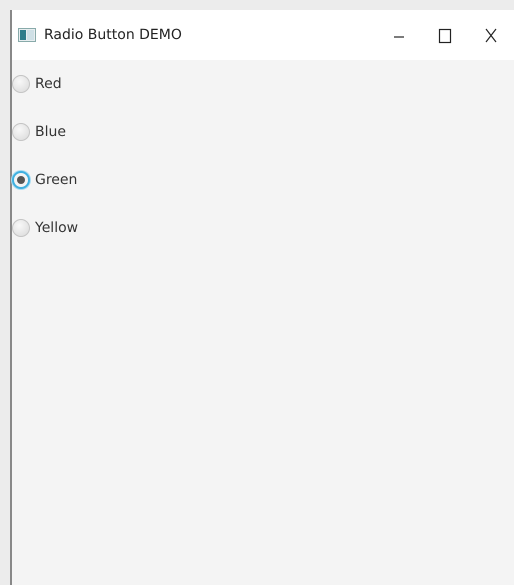 The height and width of the screenshot is (585, 514). What do you see at coordinates (45, 228) in the screenshot?
I see `radio-button: Yellow` at bounding box center [45, 228].